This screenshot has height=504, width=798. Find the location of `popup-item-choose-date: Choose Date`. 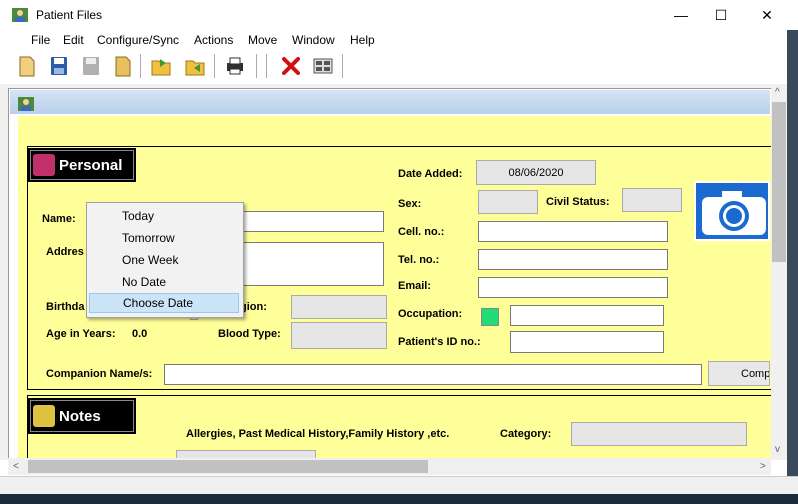

popup-item-choose-date: Choose Date is located at coordinates (164, 303).